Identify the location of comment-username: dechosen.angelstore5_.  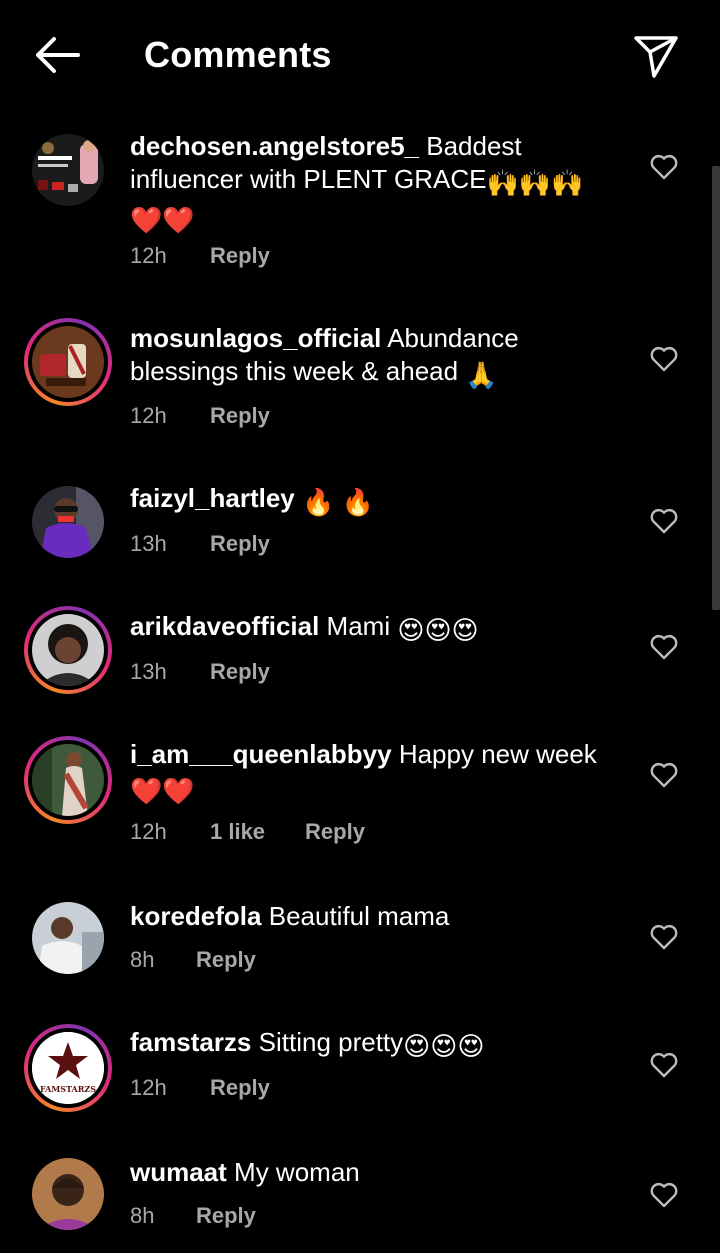
(274, 146).